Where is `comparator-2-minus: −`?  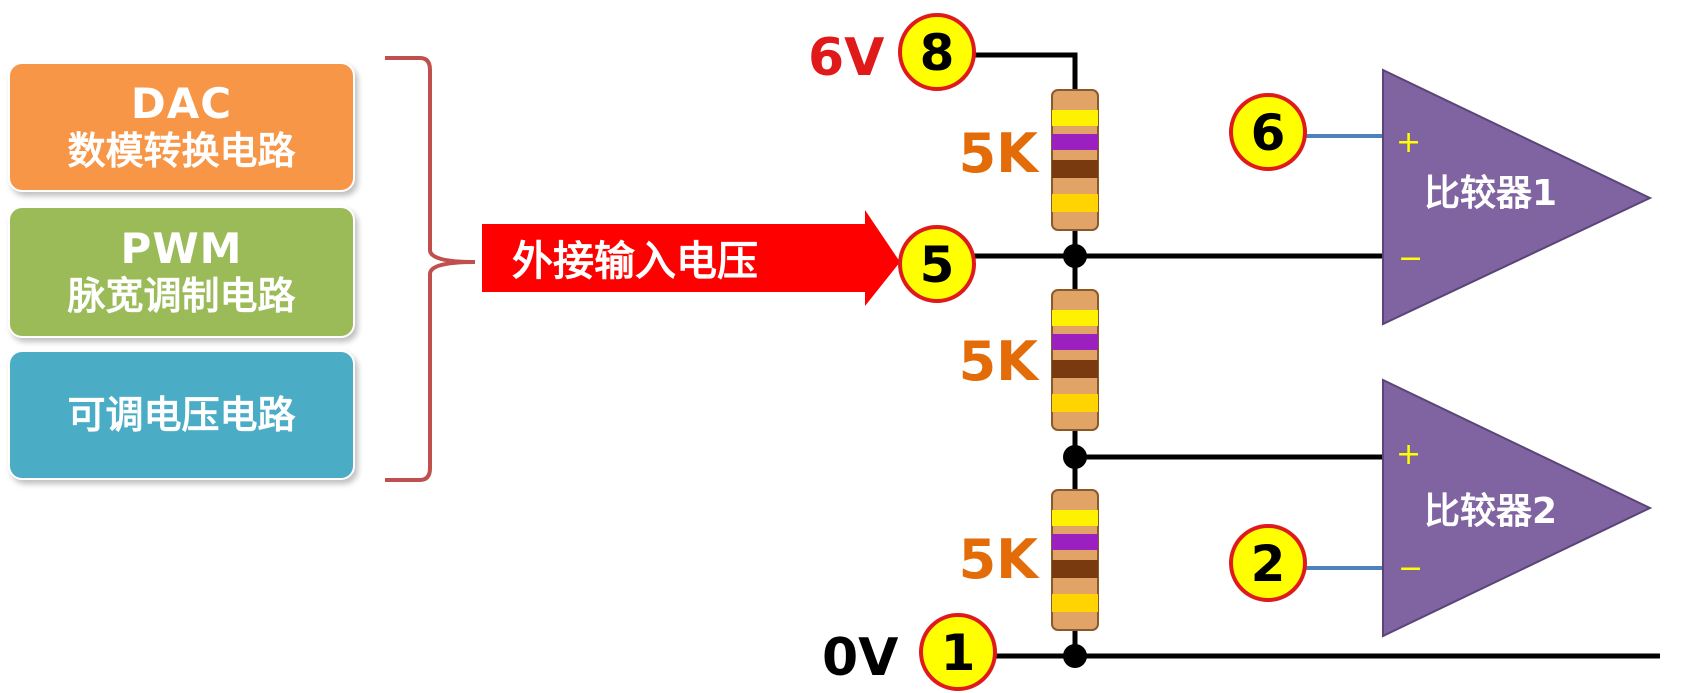
comparator-2-minus: − is located at coordinates (1410, 568).